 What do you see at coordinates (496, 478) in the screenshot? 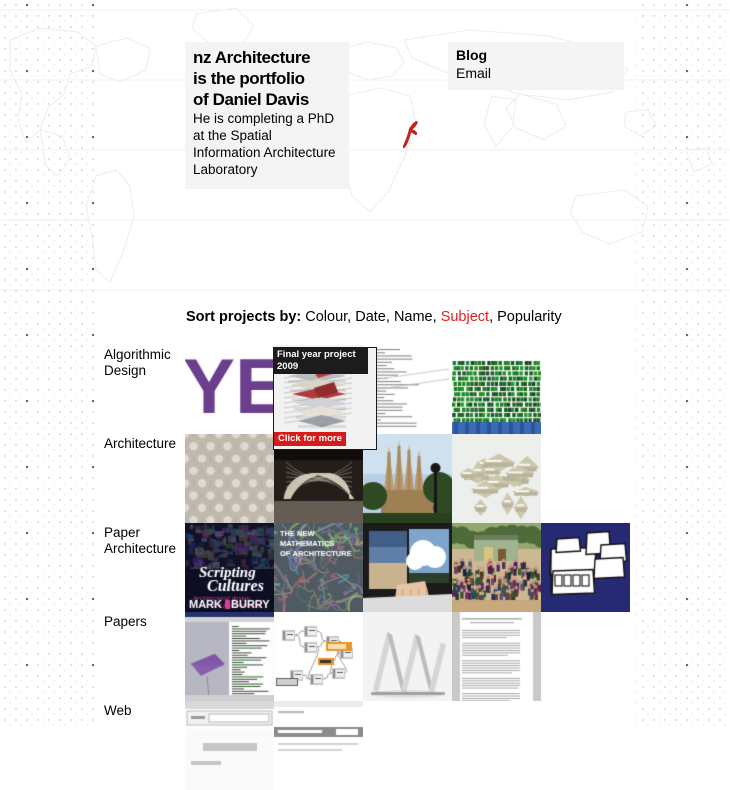
I see `project-thumbnail-massing-model-aerial` at bounding box center [496, 478].